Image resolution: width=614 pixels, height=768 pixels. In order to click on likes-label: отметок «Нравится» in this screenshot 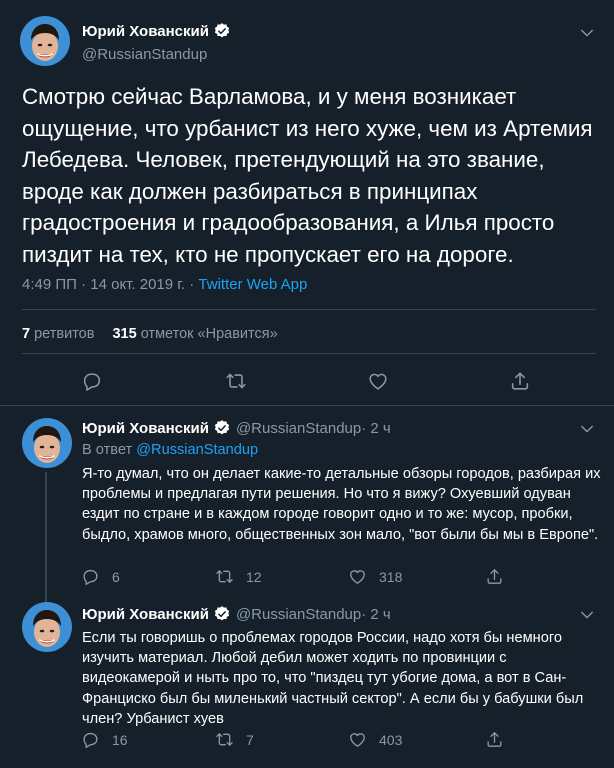, I will do `click(209, 334)`.